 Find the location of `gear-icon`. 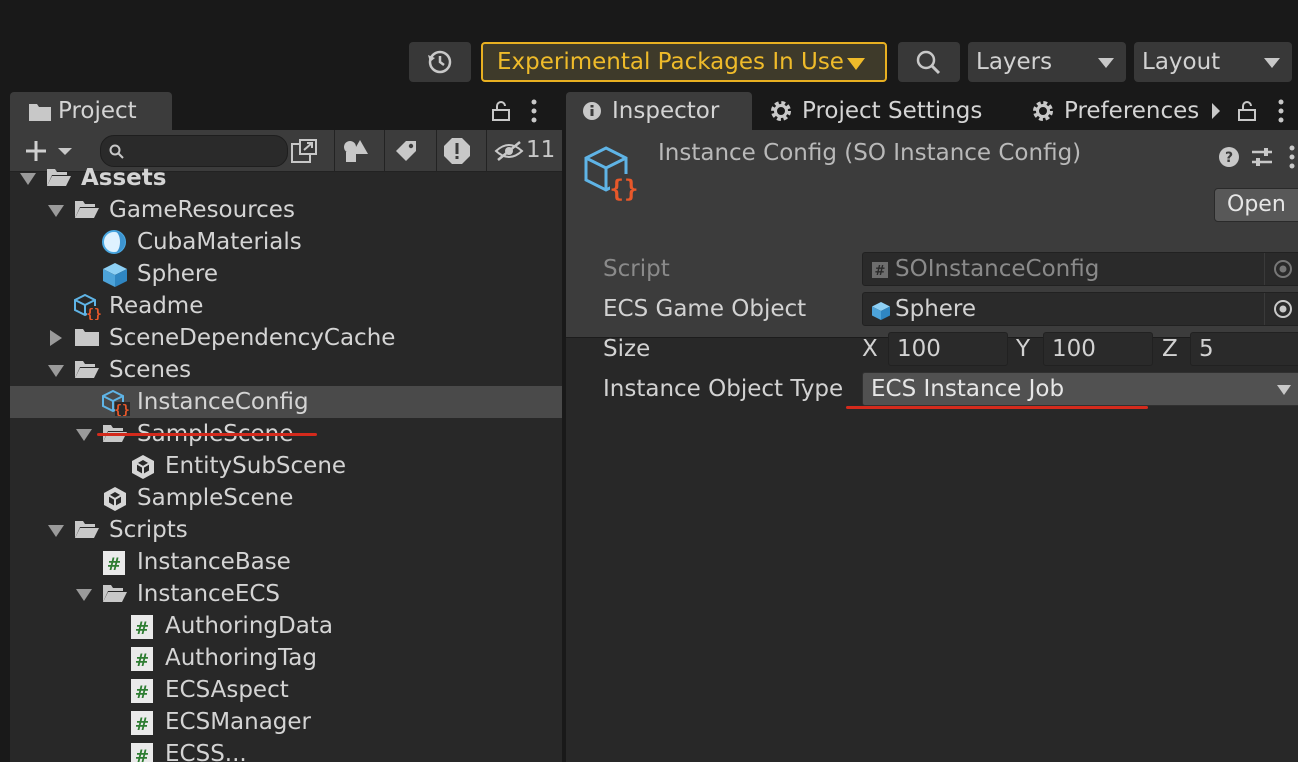

gear-icon is located at coordinates (781, 111).